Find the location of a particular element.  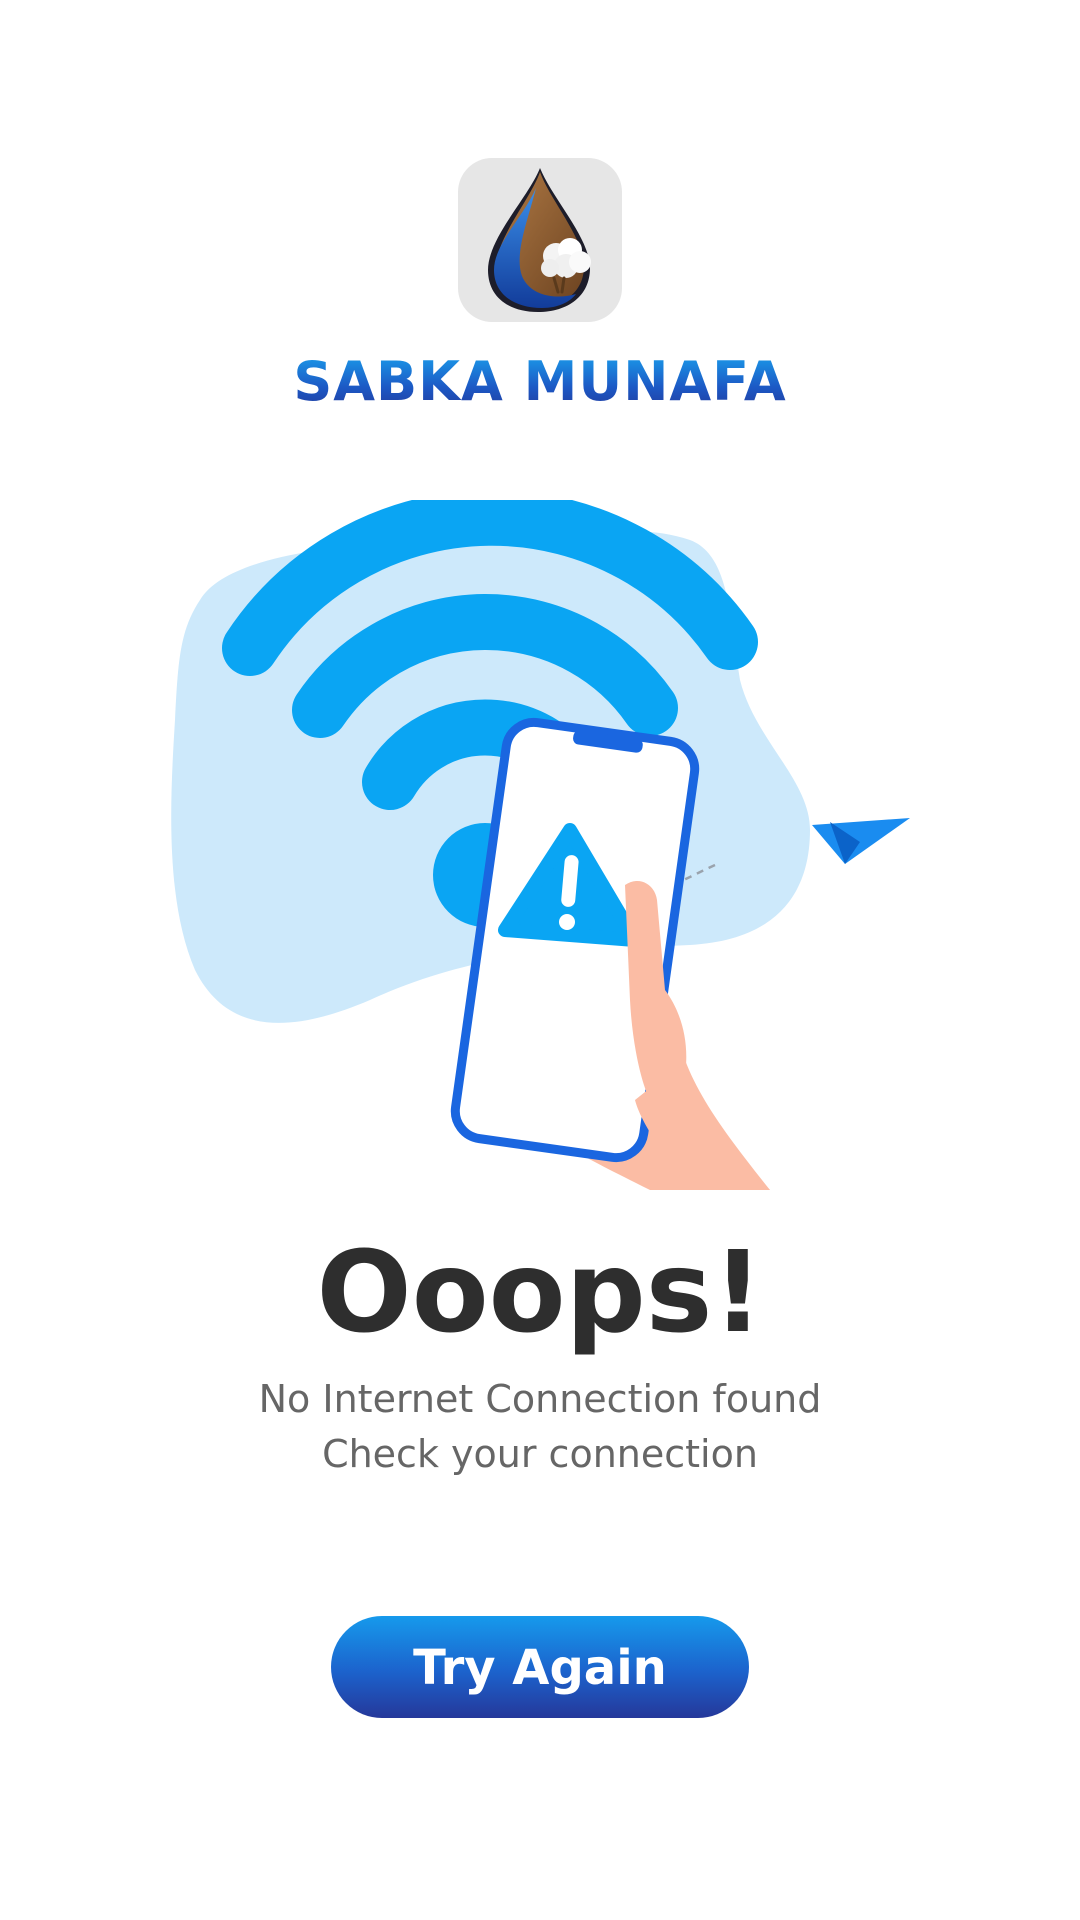

error-message-line-1: No Internet Connection found is located at coordinates (540, 1399).